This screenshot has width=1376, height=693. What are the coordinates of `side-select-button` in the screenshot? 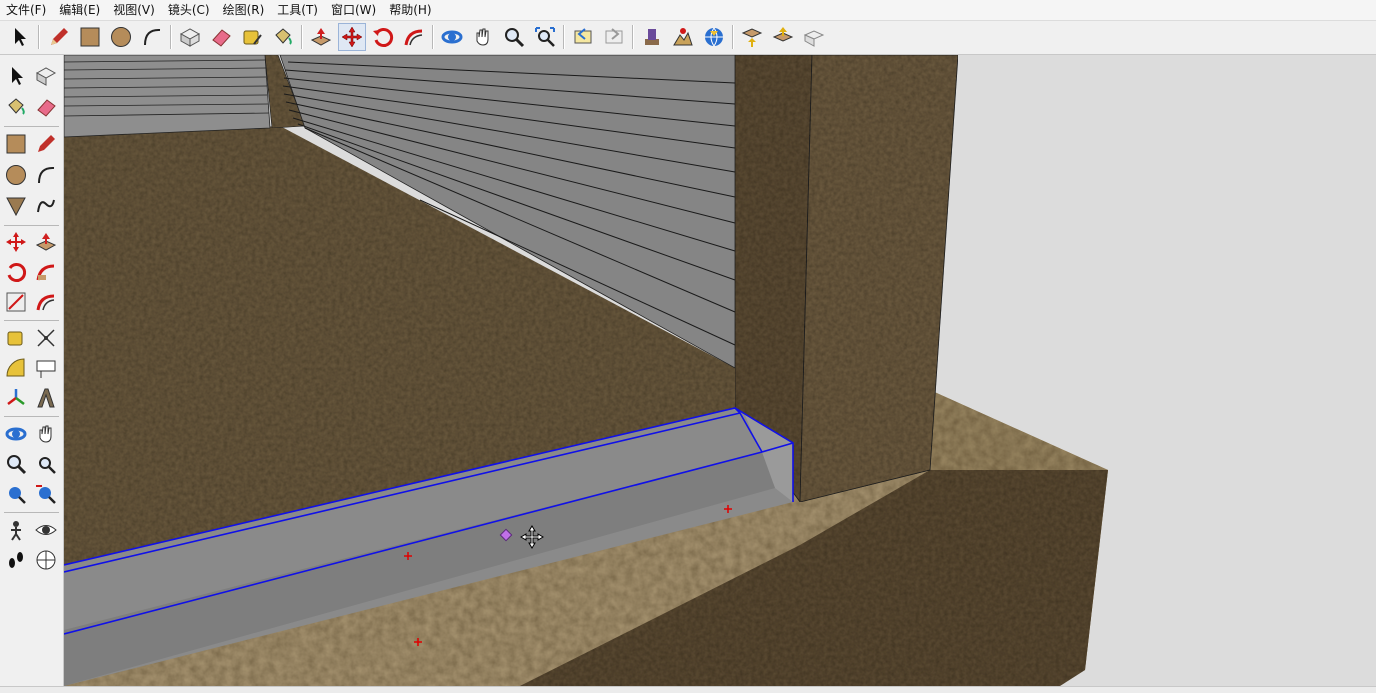 It's located at (16, 76).